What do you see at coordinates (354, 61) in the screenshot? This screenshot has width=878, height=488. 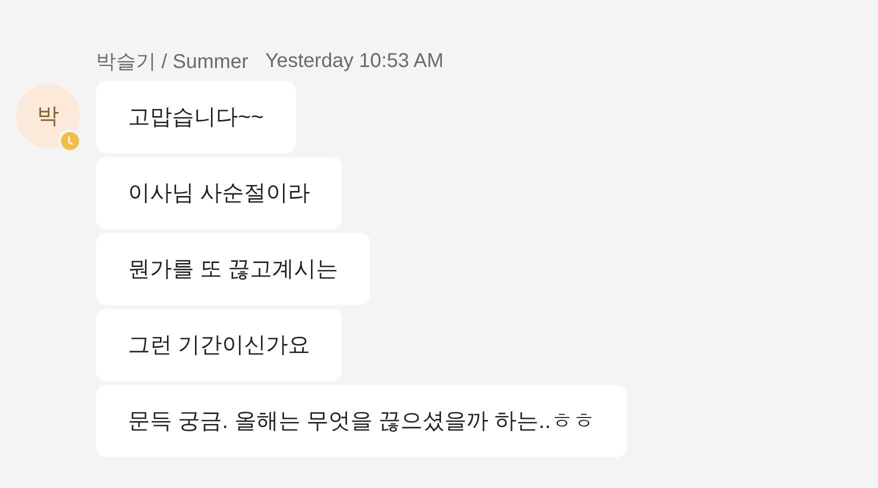 I see `timestamp: Yesterday 10:53 AM` at bounding box center [354, 61].